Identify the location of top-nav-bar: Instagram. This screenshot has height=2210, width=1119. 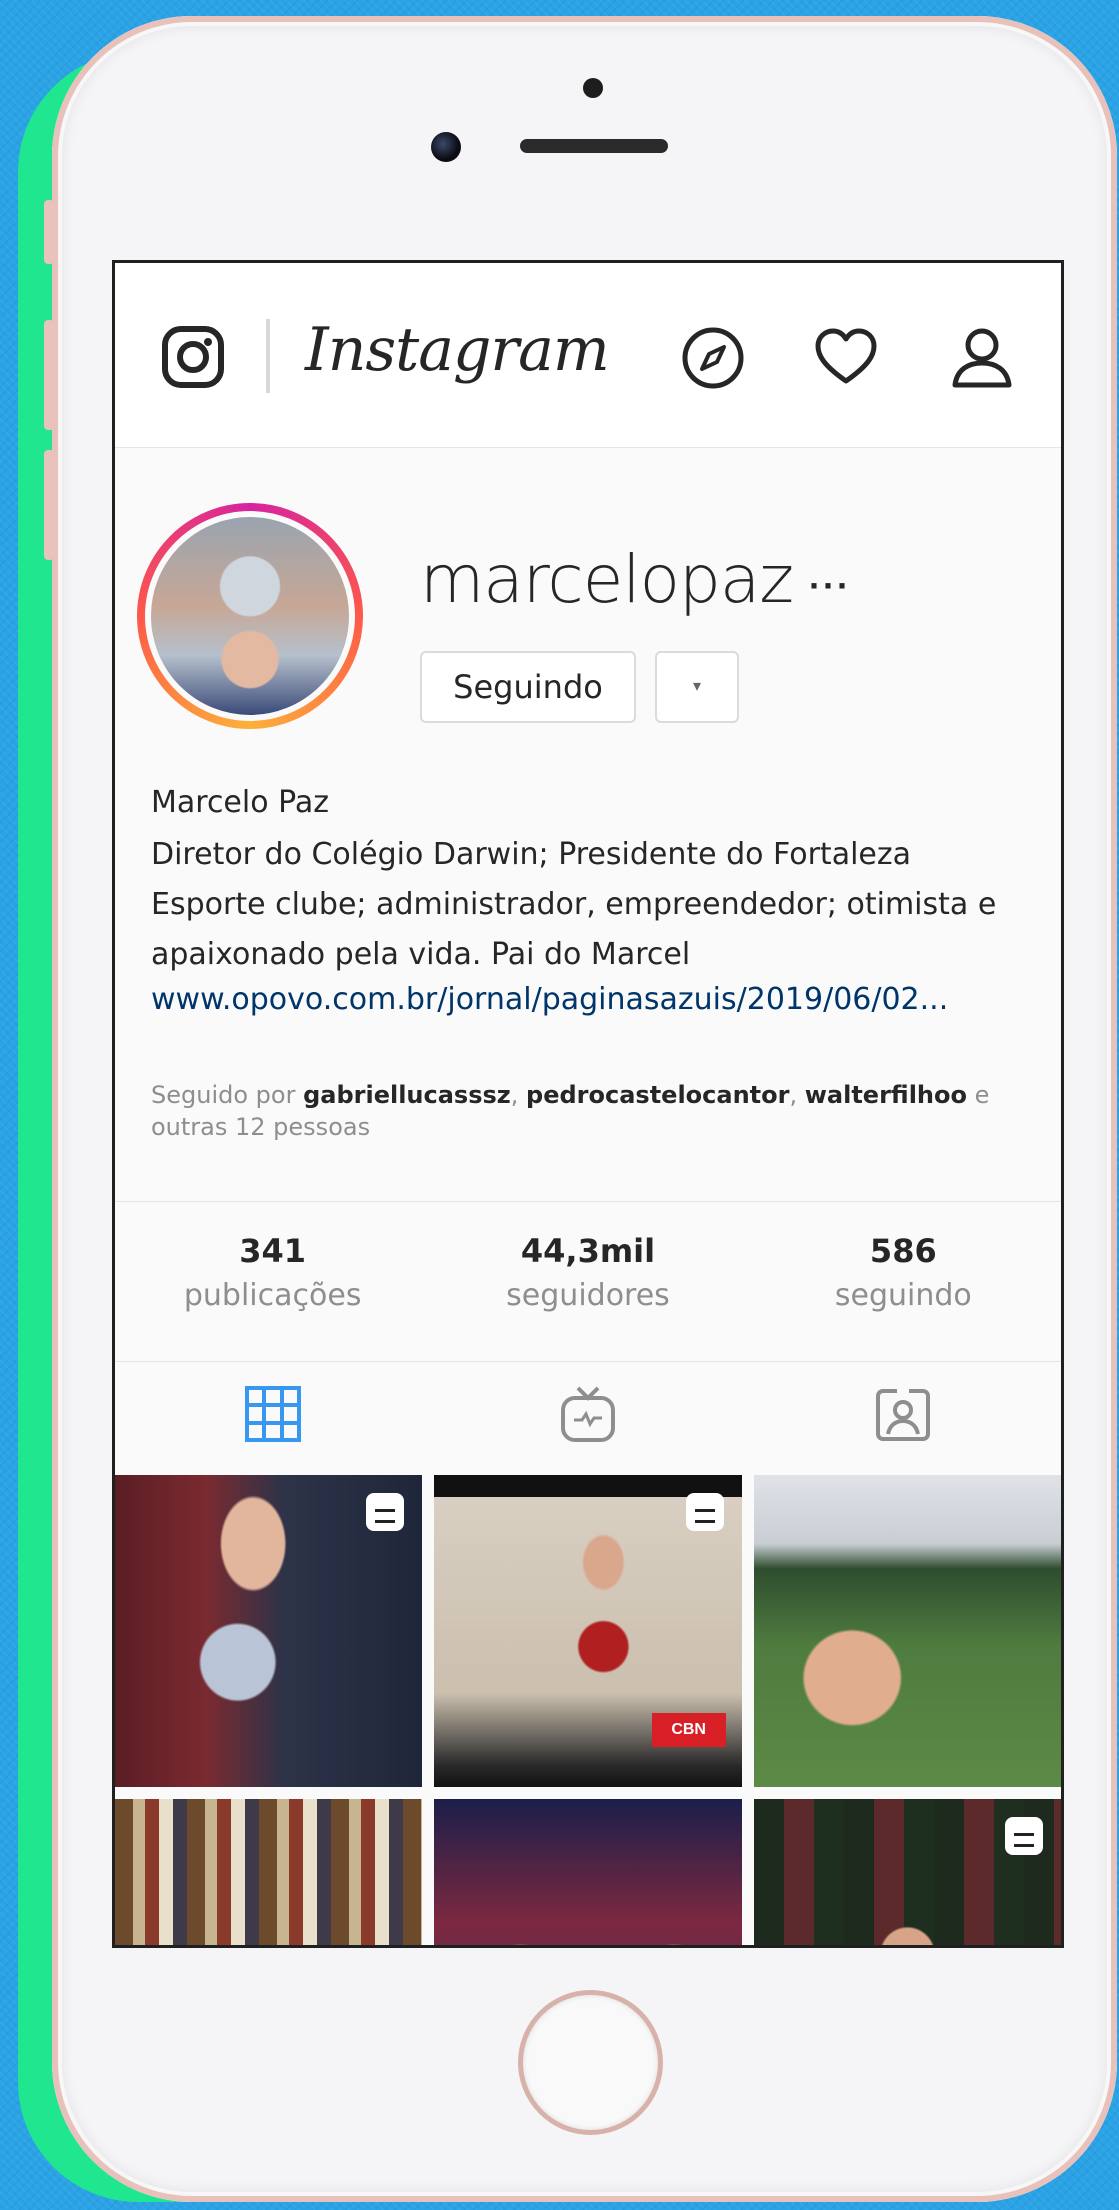
(588, 355).